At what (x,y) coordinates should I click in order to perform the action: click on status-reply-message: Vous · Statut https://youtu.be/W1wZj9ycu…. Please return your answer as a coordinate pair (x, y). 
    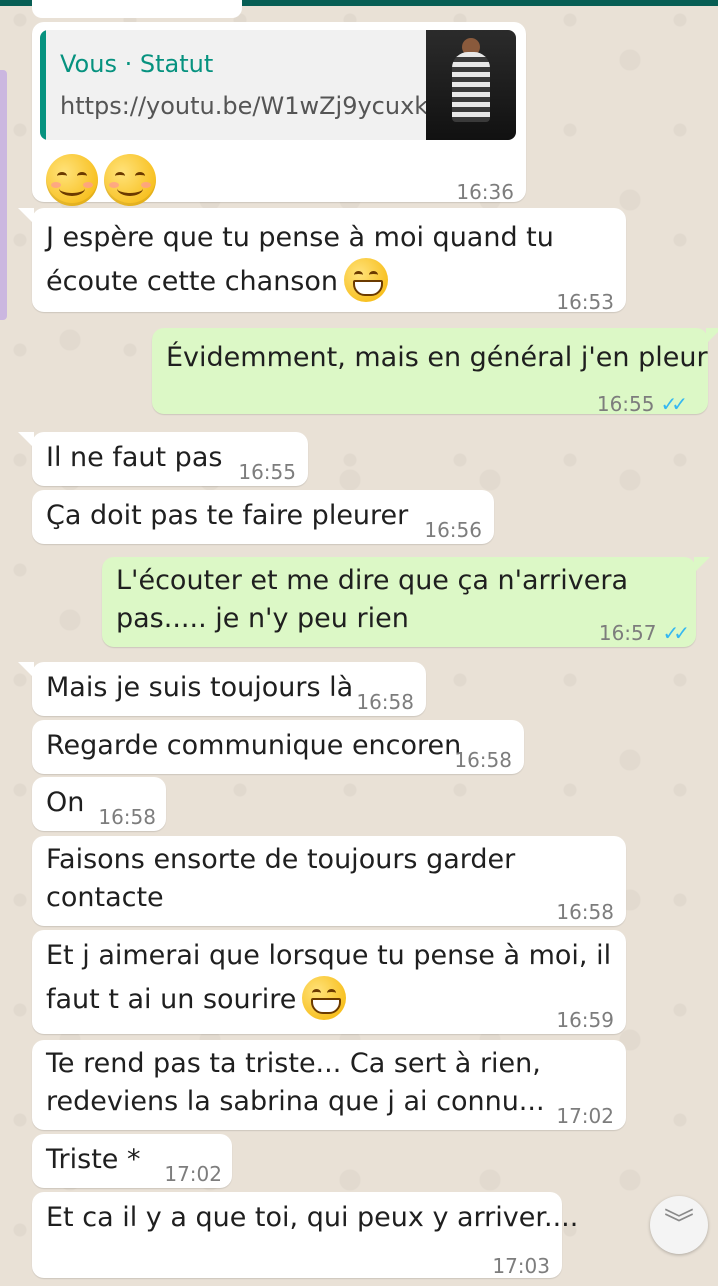
    Looking at the image, I should click on (279, 114).